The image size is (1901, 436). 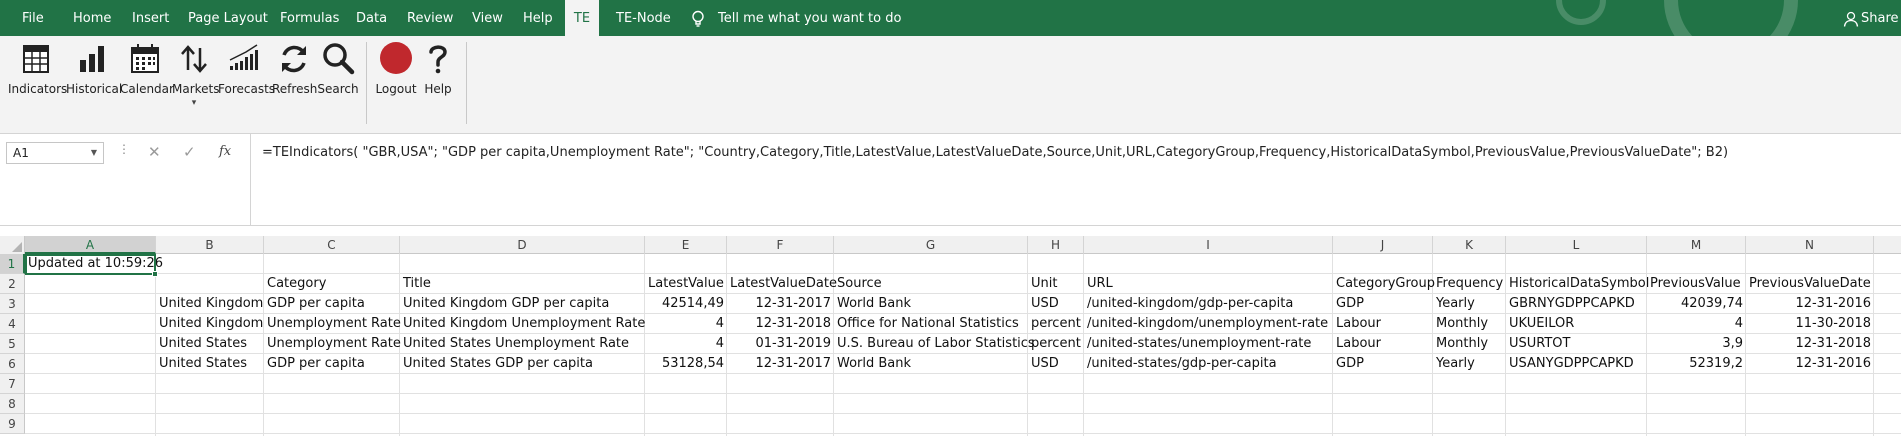 What do you see at coordinates (1577, 284) in the screenshot?
I see `cell-l2: HistoricalDataSymbol` at bounding box center [1577, 284].